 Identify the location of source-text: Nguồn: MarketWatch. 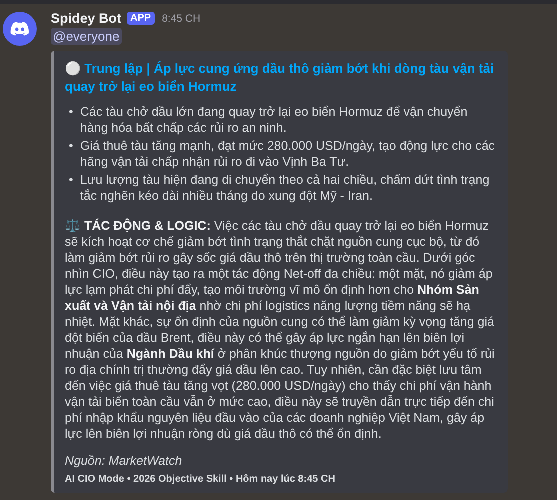
(124, 461).